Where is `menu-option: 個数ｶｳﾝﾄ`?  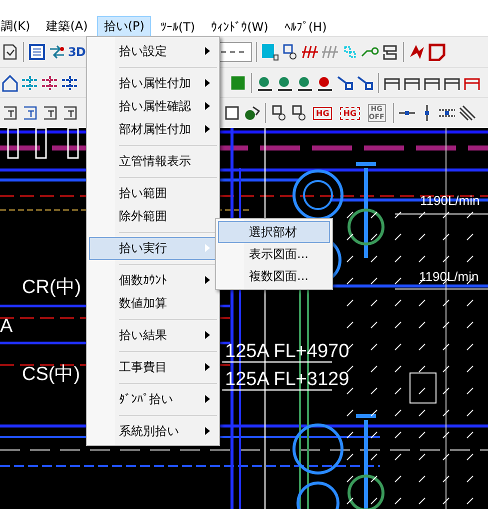 menu-option: 個数ｶｳﾝﾄ is located at coordinates (153, 280).